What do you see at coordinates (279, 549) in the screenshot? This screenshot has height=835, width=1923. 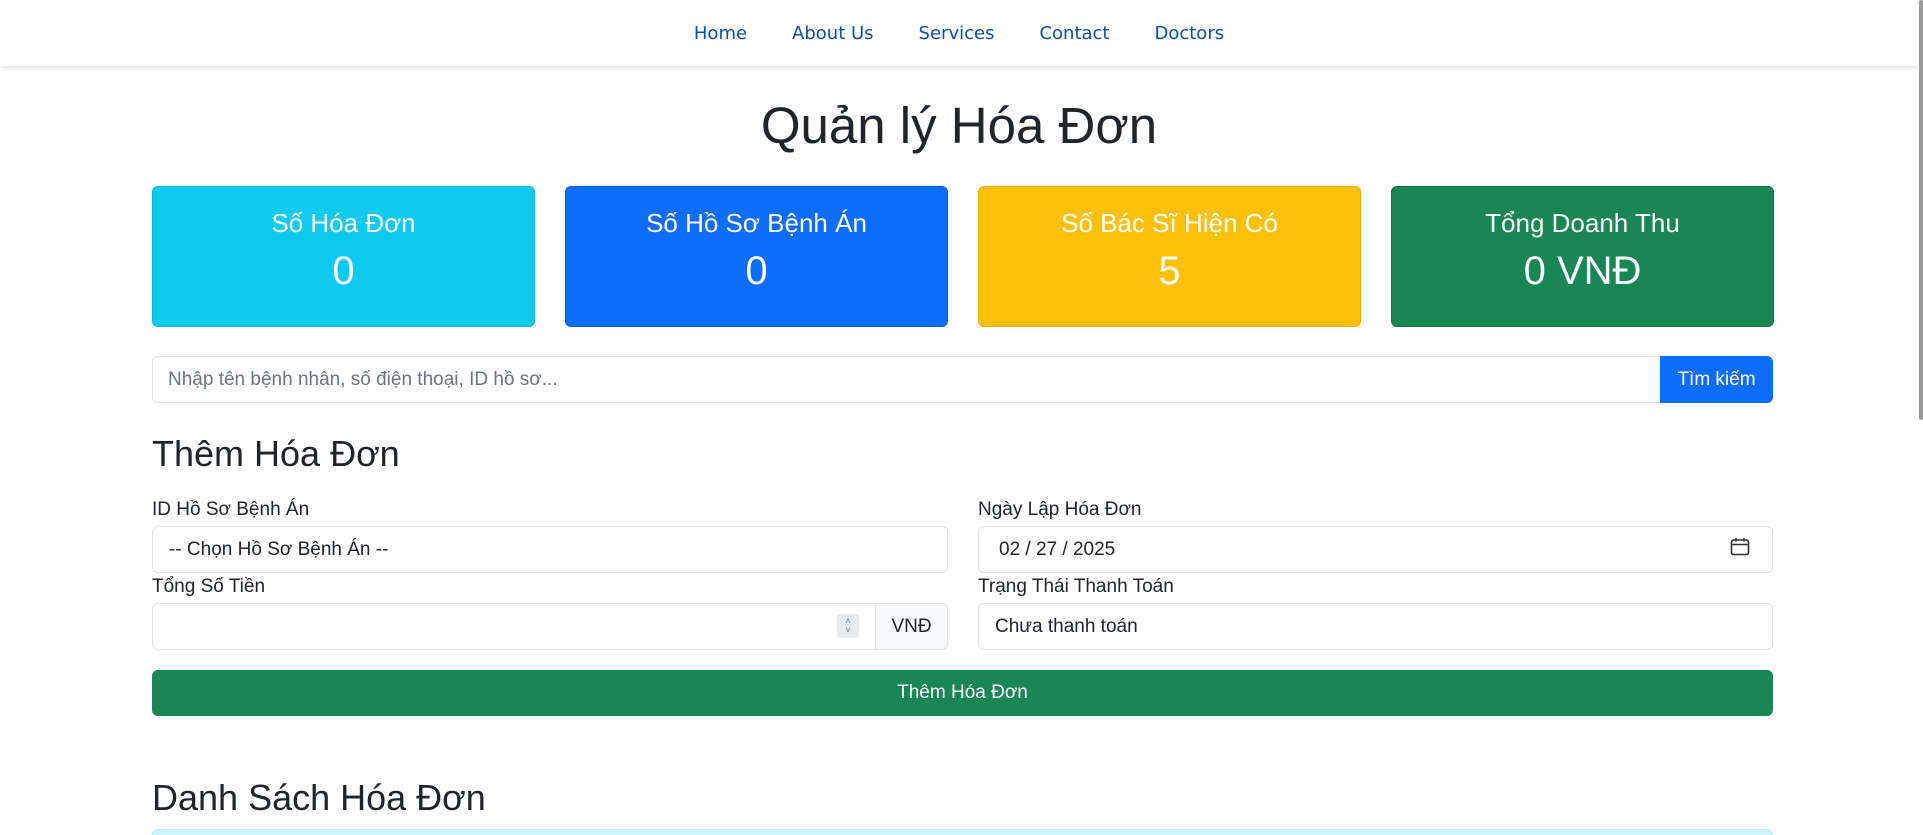 I see `record-id-selected-value: -- Chọn Hồ Sơ Bệnh Án --` at bounding box center [279, 549].